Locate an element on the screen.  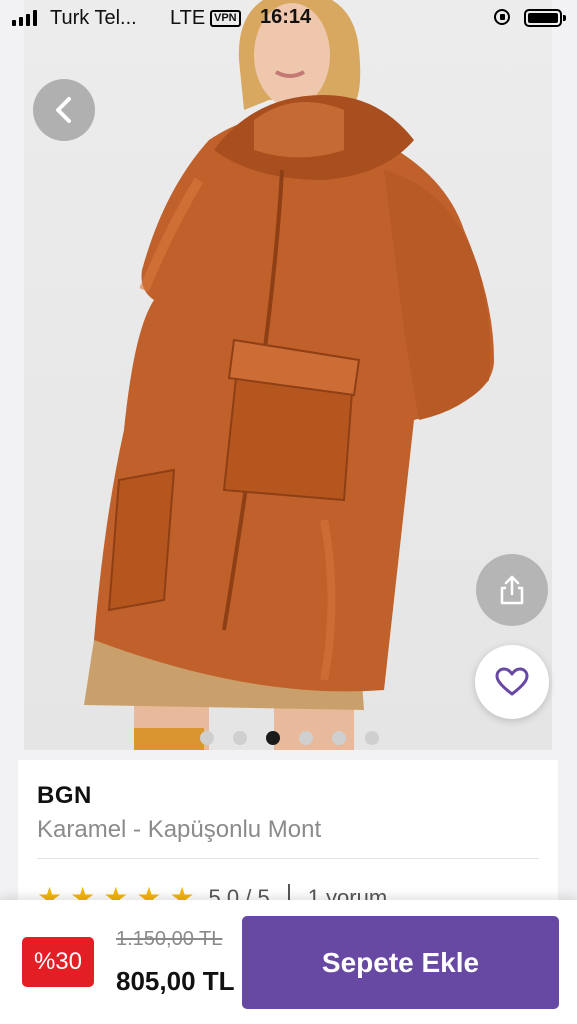
carousel-dot-active is located at coordinates (273, 738).